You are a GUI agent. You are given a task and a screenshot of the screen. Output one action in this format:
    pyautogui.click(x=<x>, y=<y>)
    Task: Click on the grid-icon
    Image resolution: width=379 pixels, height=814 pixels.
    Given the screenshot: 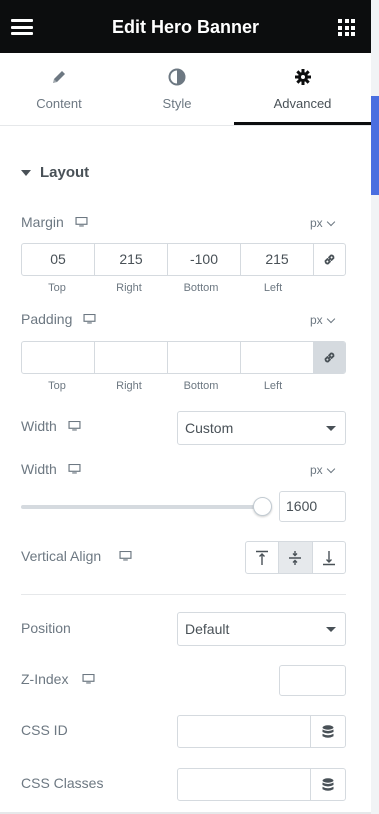 What is the action you would take?
    pyautogui.click(x=346, y=27)
    